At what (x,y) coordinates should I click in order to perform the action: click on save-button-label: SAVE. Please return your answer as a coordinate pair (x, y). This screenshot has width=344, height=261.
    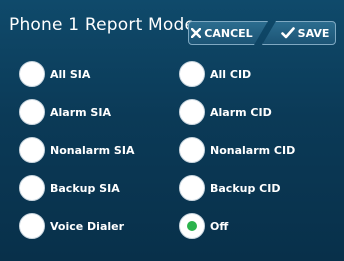
    Looking at the image, I should click on (313, 33).